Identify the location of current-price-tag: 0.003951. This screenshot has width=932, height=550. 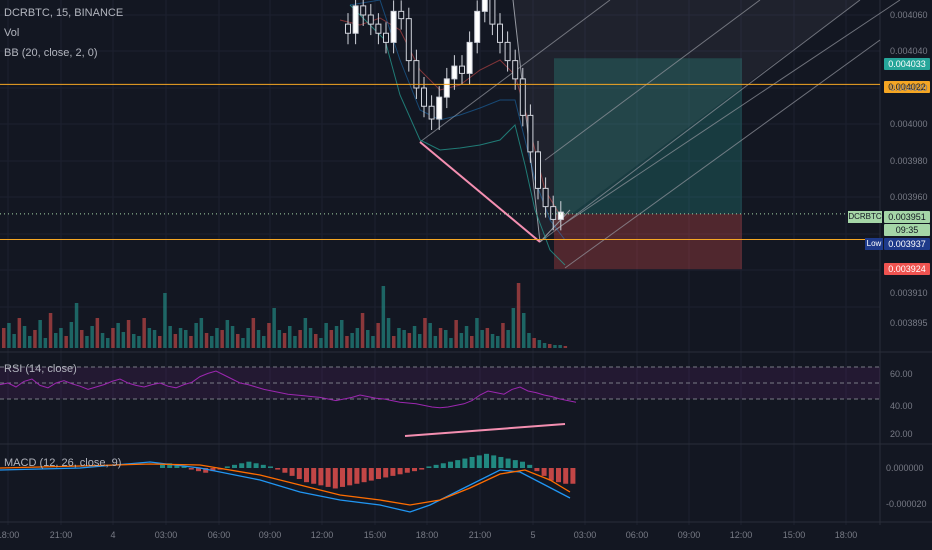
(907, 217).